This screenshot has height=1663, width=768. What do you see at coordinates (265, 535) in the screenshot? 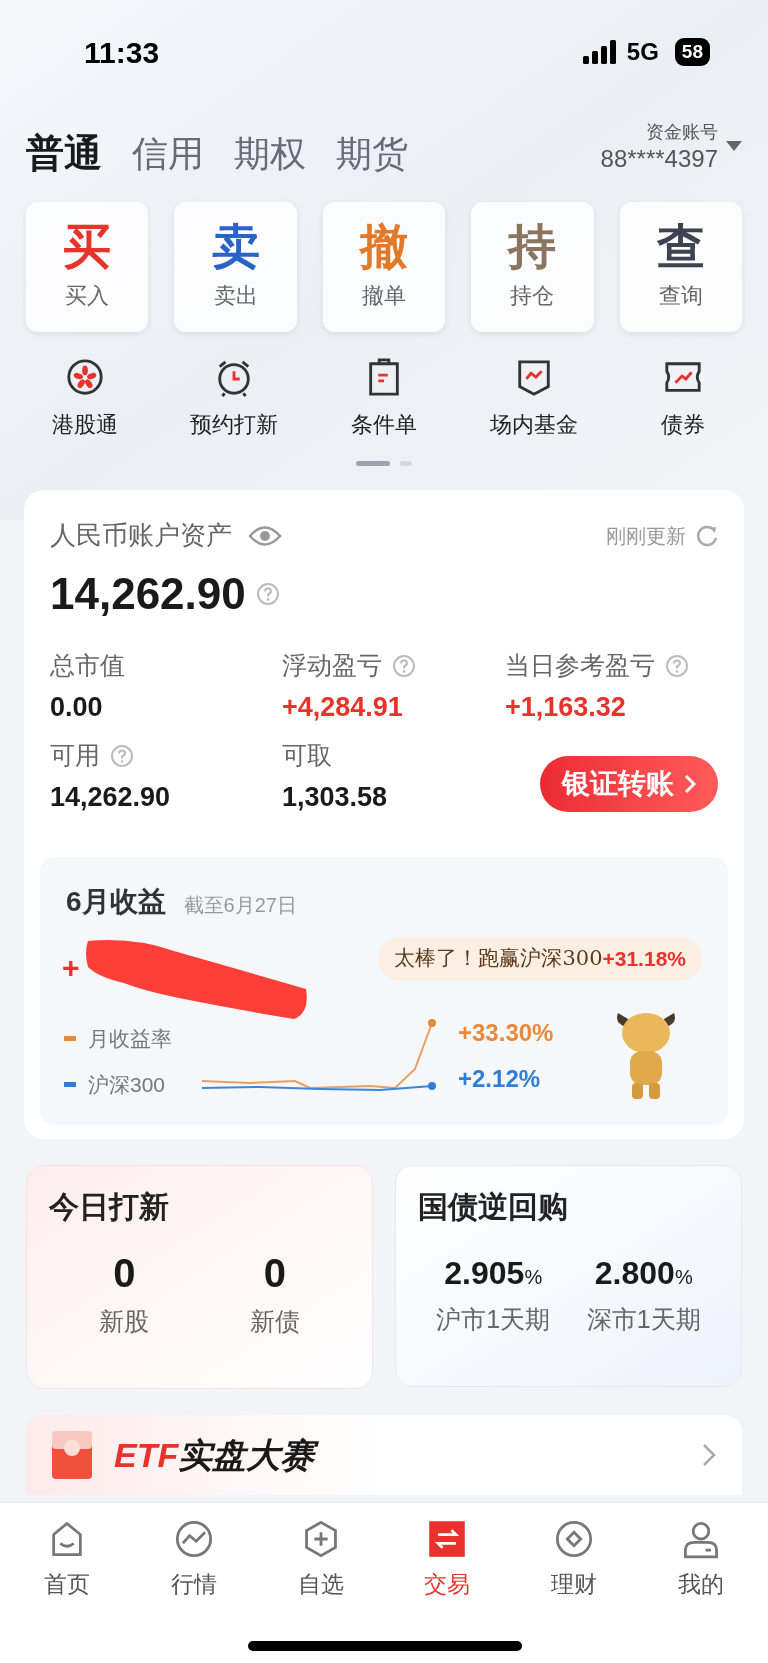
I see `eye-icon` at bounding box center [265, 535].